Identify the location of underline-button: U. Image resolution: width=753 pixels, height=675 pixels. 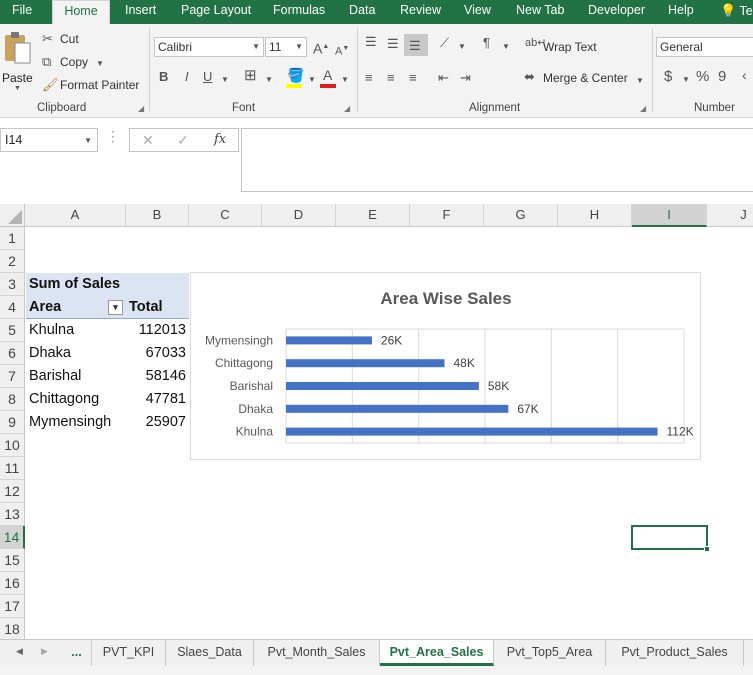
(207, 77).